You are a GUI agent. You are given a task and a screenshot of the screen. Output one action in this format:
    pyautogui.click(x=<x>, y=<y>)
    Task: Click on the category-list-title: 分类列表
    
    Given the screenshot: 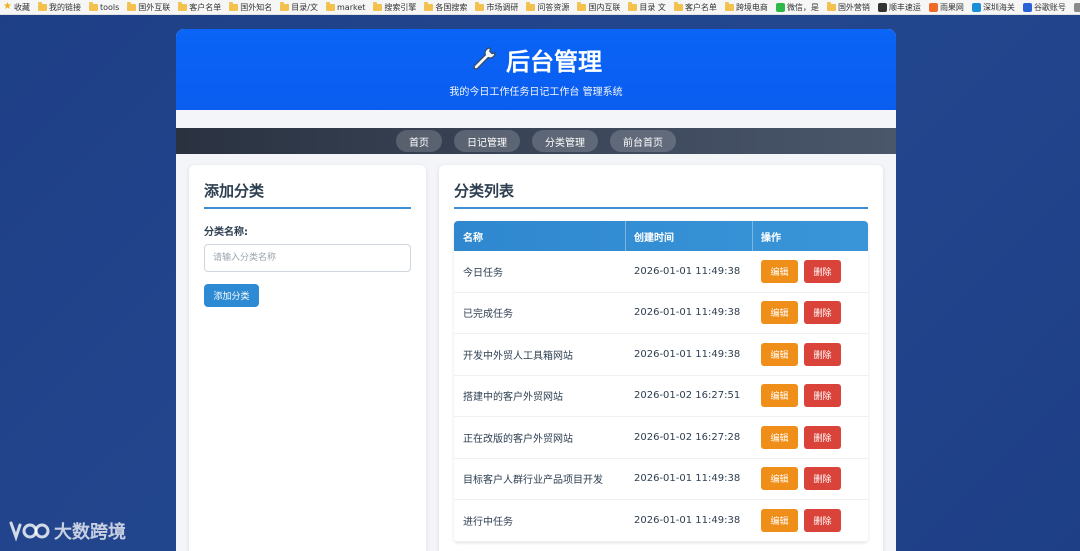 What is the action you would take?
    pyautogui.click(x=661, y=194)
    